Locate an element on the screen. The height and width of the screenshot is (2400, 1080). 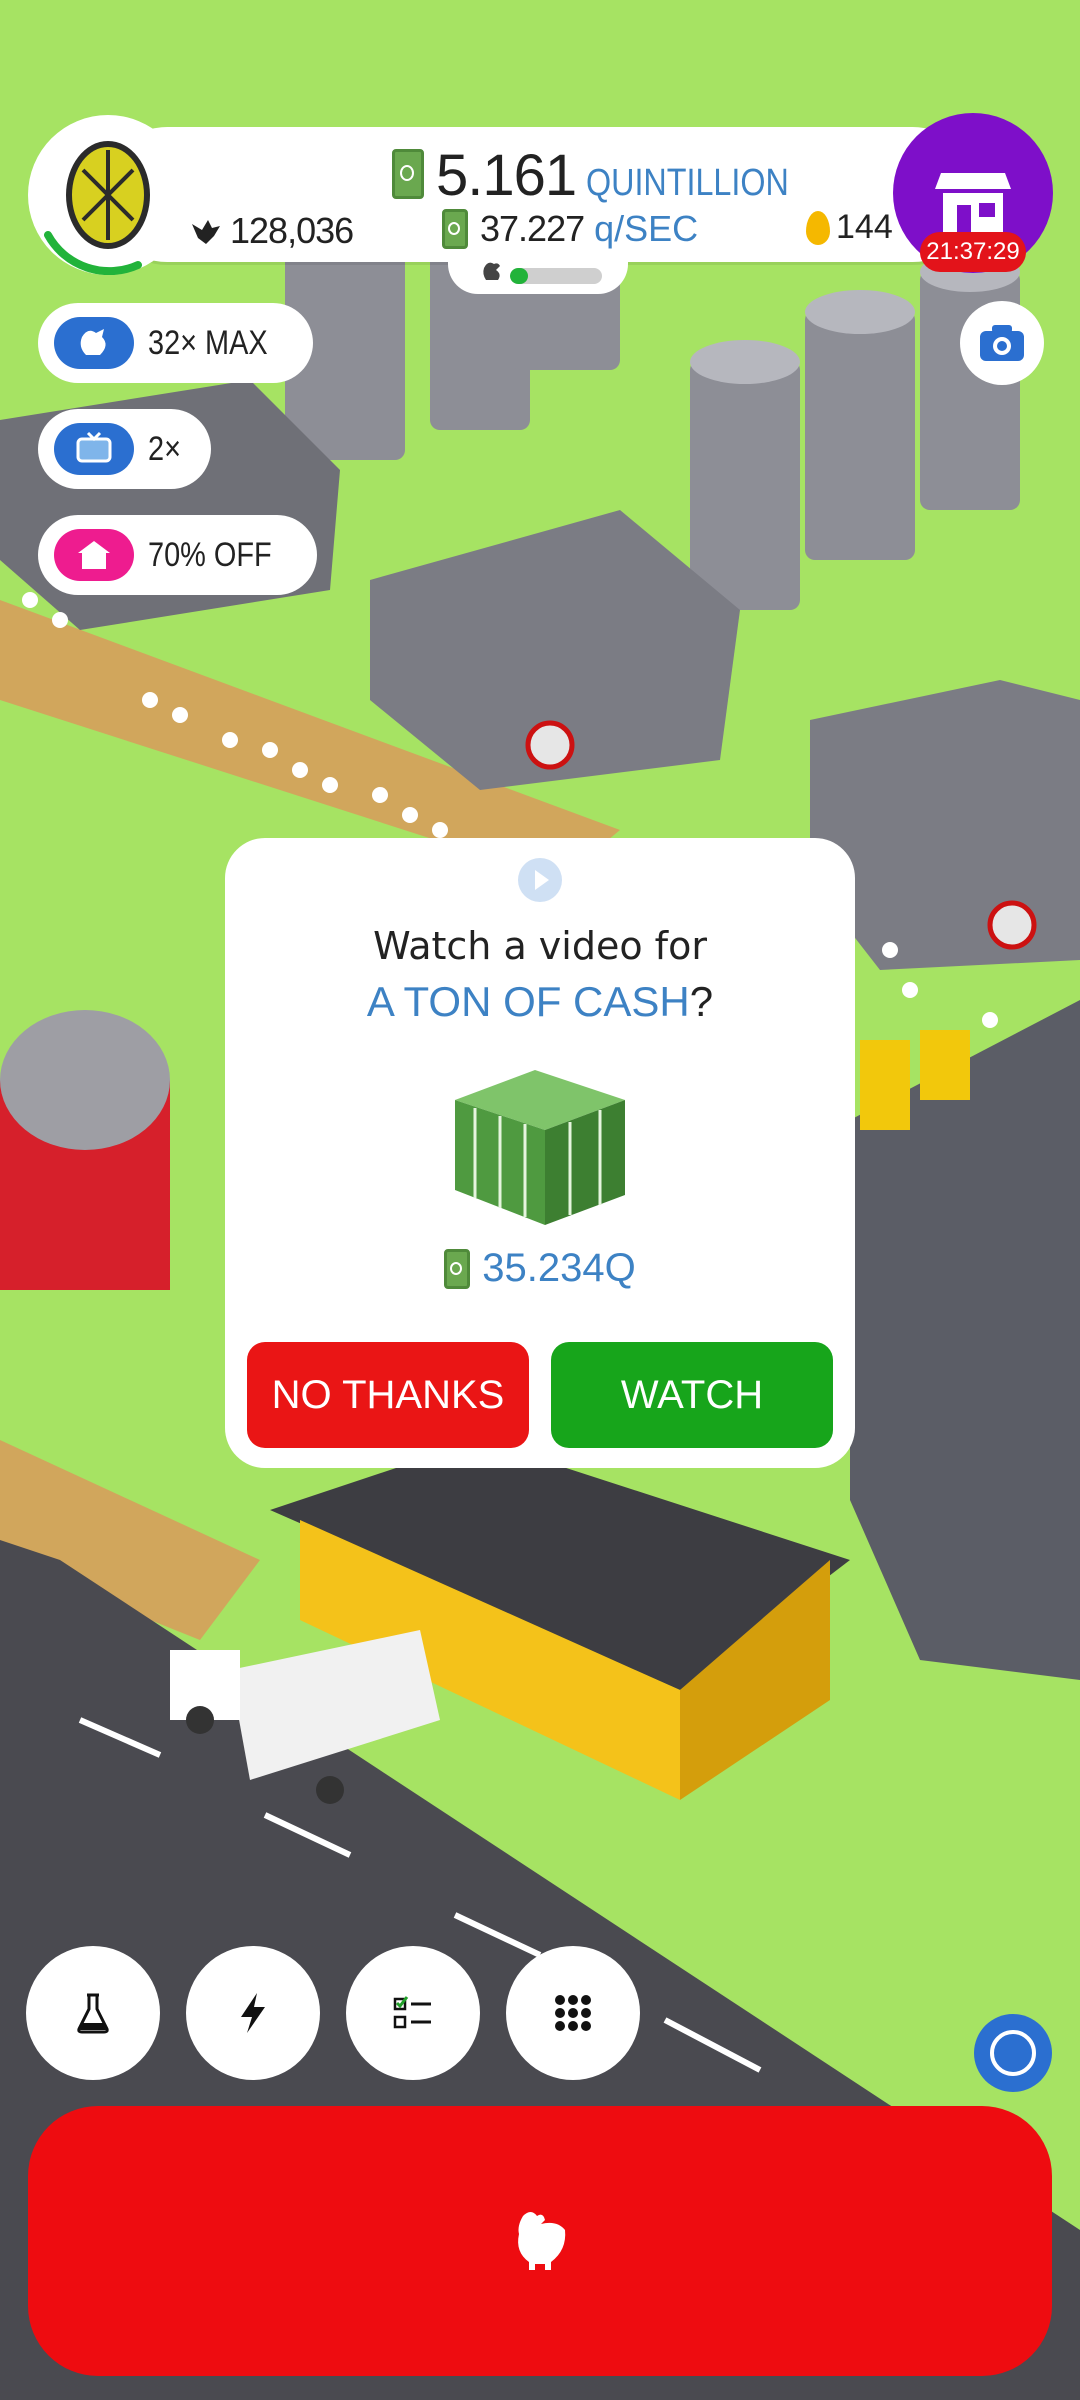
dialog-question-mark: ? is located at coordinates (701, 1001).